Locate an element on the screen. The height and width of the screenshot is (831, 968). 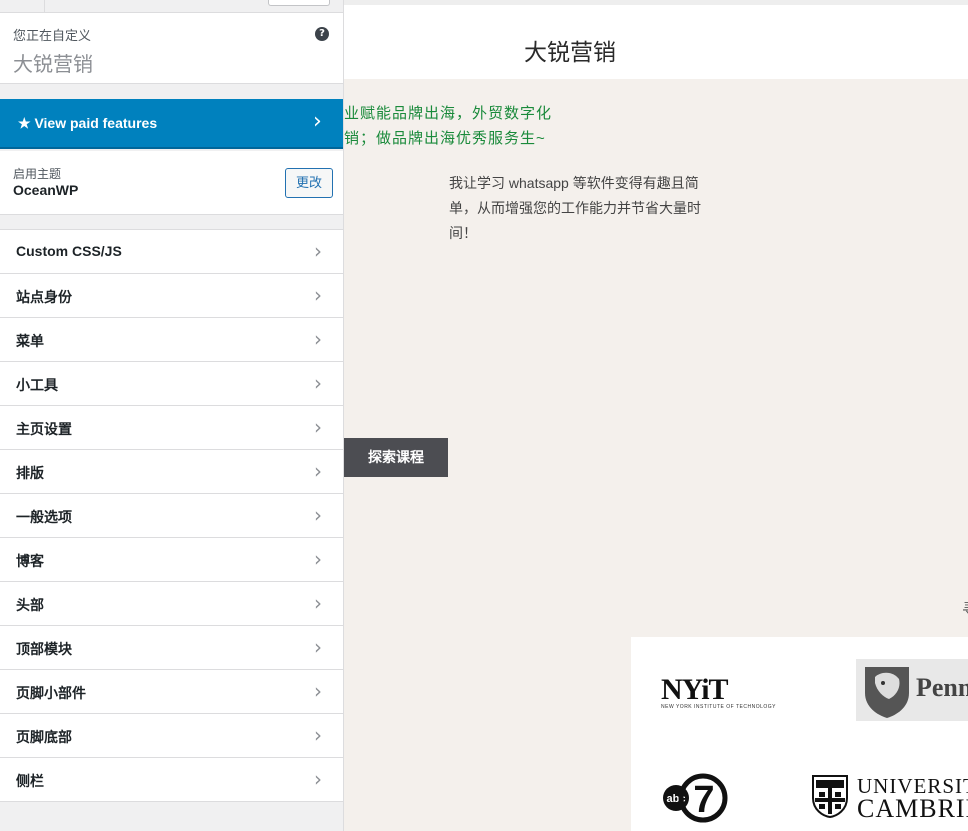
menu-item-footer-widgets: 页脚小部件 › is located at coordinates (171, 692).